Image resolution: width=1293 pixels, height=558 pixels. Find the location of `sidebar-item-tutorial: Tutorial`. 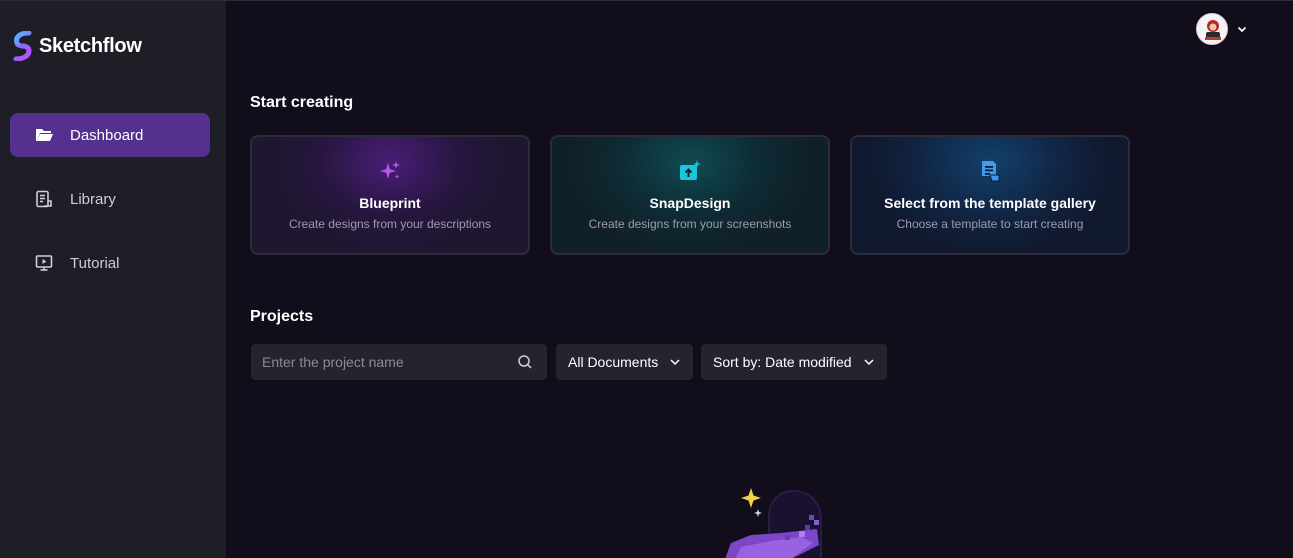

sidebar-item-tutorial: Tutorial is located at coordinates (110, 263).